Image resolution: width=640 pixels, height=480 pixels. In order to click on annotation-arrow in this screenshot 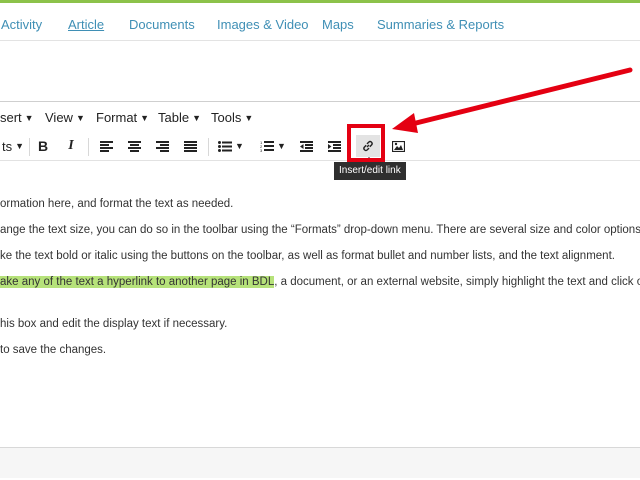, I will do `click(512, 100)`.